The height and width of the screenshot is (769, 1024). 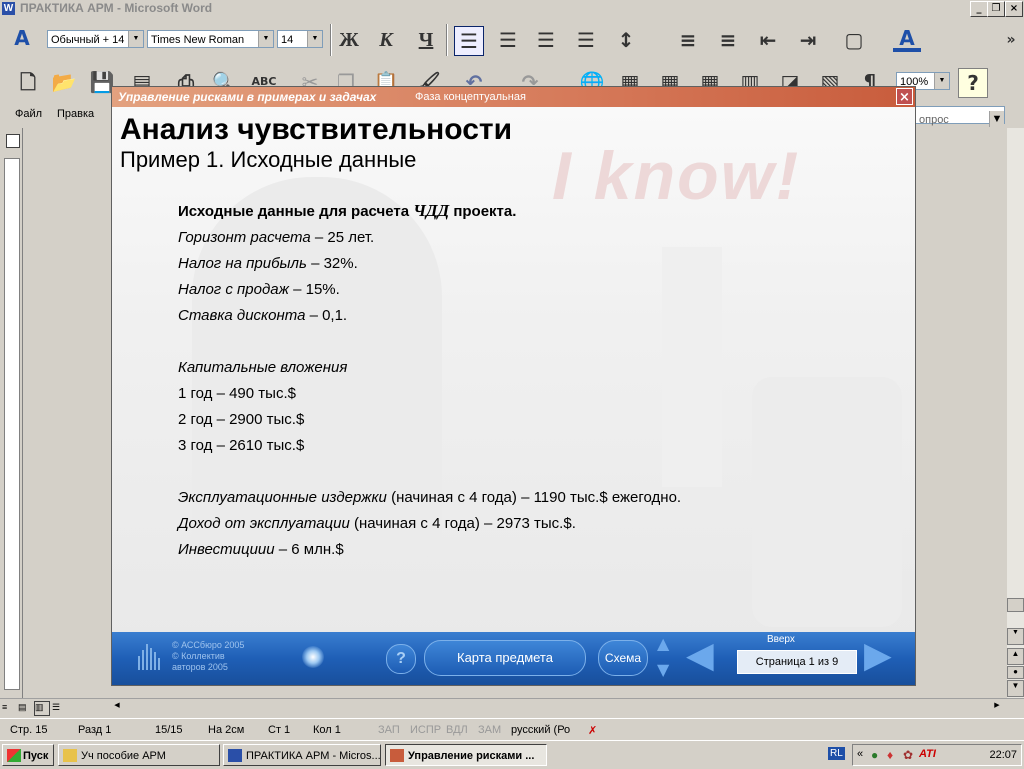 I want to click on arrow-down-icon: ▼, so click(x=663, y=669).